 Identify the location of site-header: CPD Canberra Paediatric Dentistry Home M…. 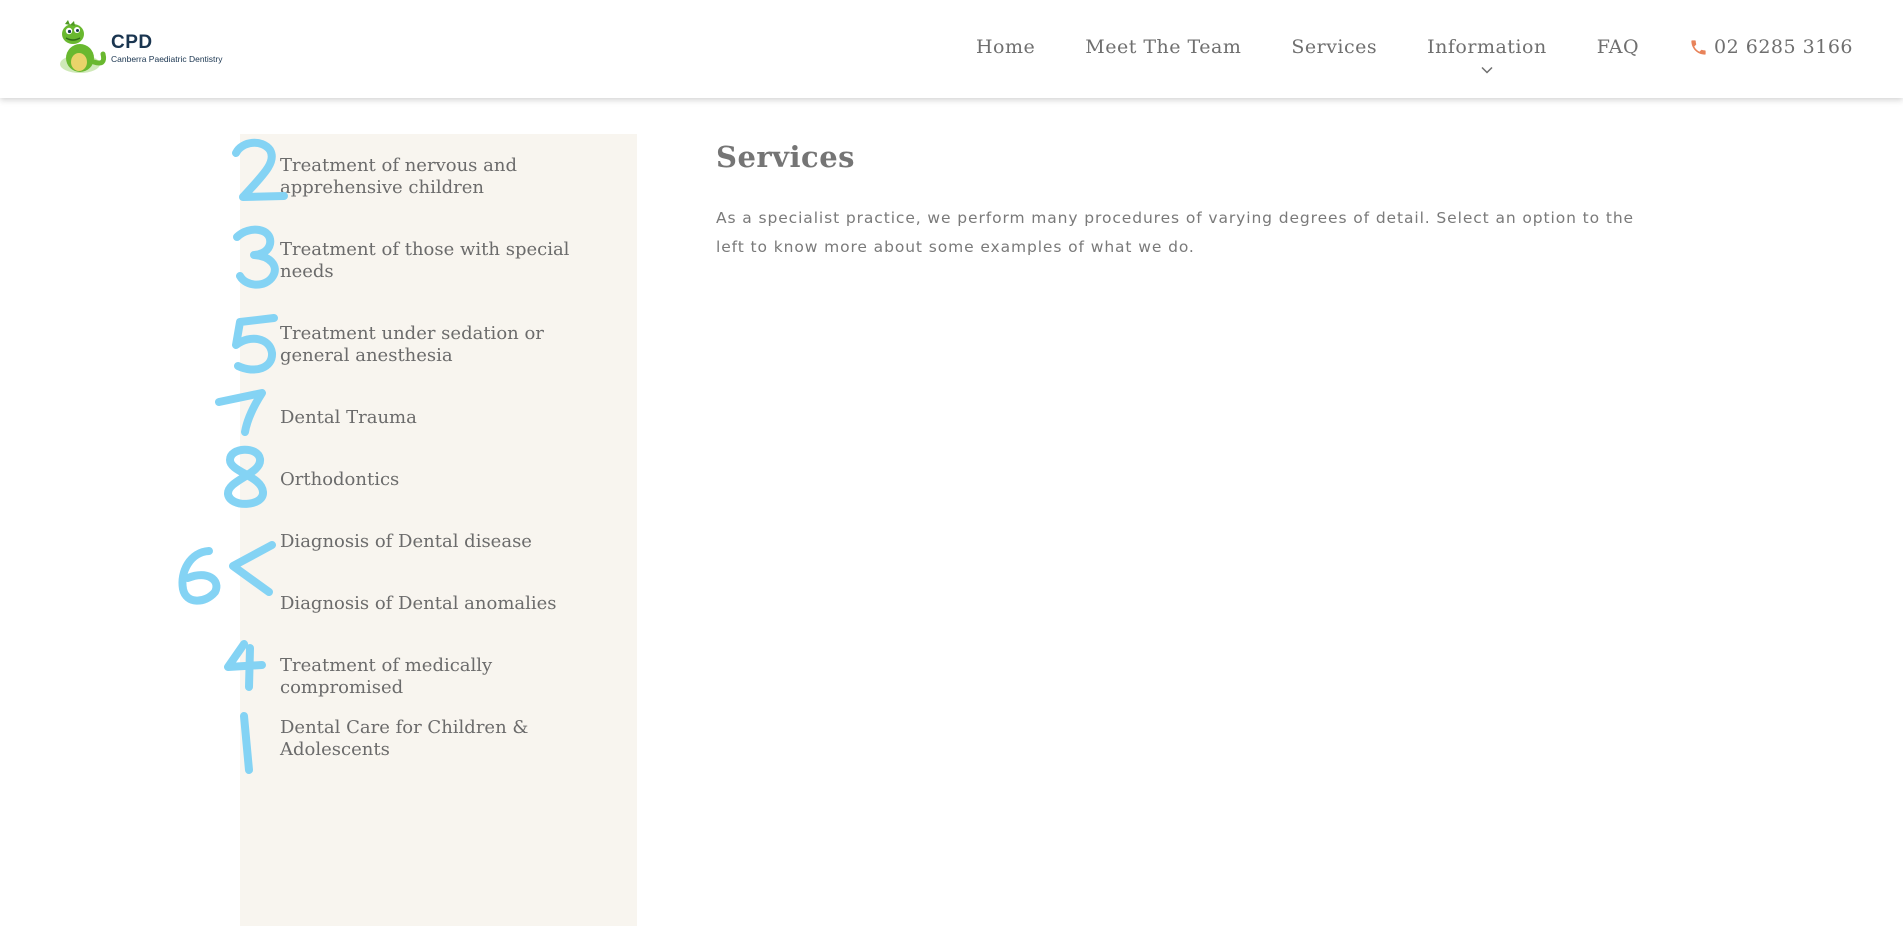
(951, 49).